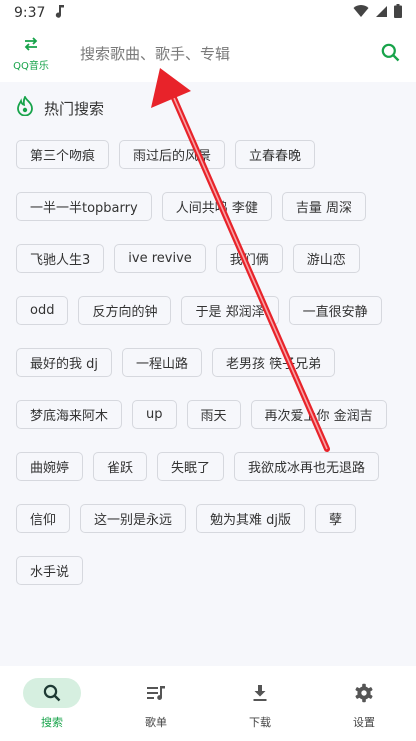  Describe the element at coordinates (125, 310) in the screenshot. I see `hot-search-chip: 反方向的钟` at that location.